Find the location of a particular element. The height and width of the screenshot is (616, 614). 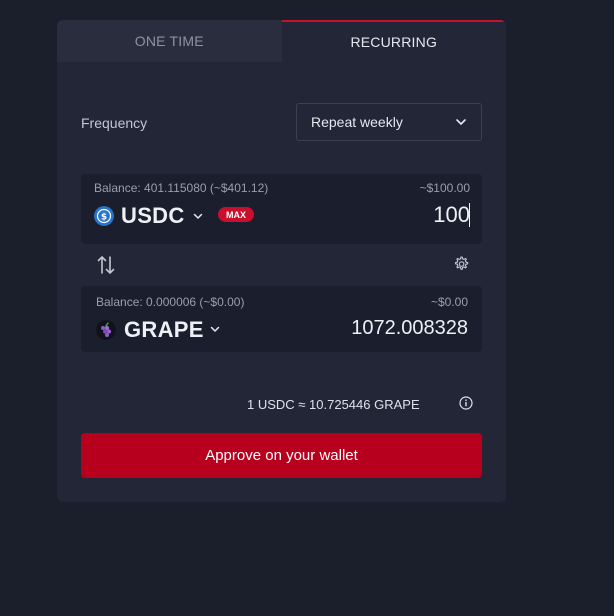

from-amount-input is located at coordinates (410, 215).